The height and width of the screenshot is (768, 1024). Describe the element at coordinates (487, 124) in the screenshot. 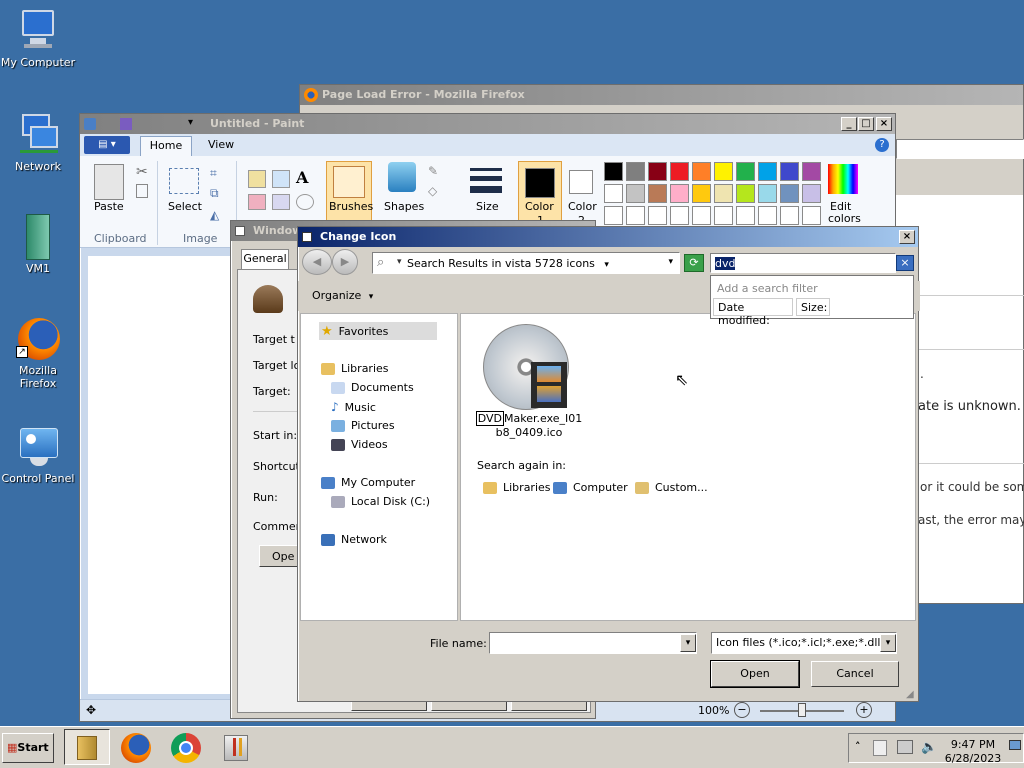

I see `paint-titlebar: ▾ Untitled - Paint` at that location.